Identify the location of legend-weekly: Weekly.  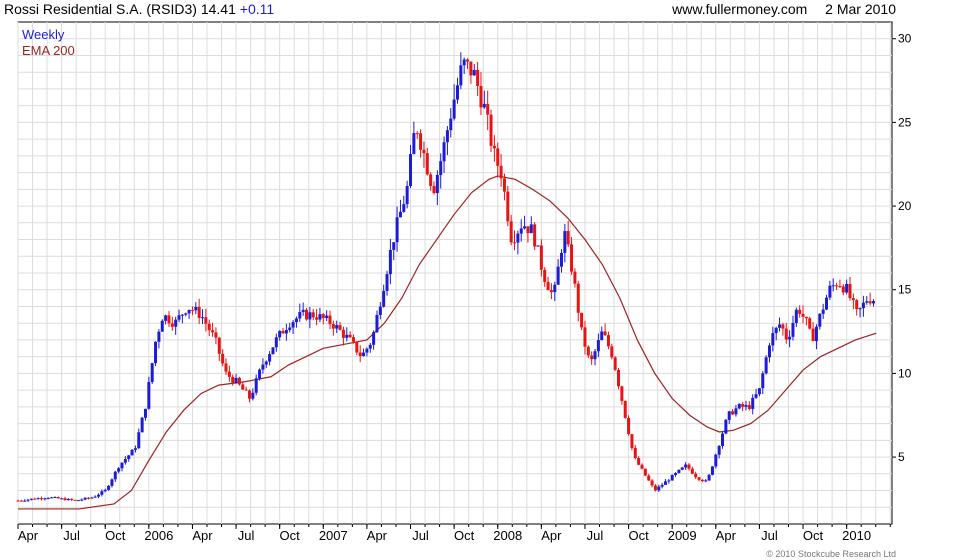
(43, 34).